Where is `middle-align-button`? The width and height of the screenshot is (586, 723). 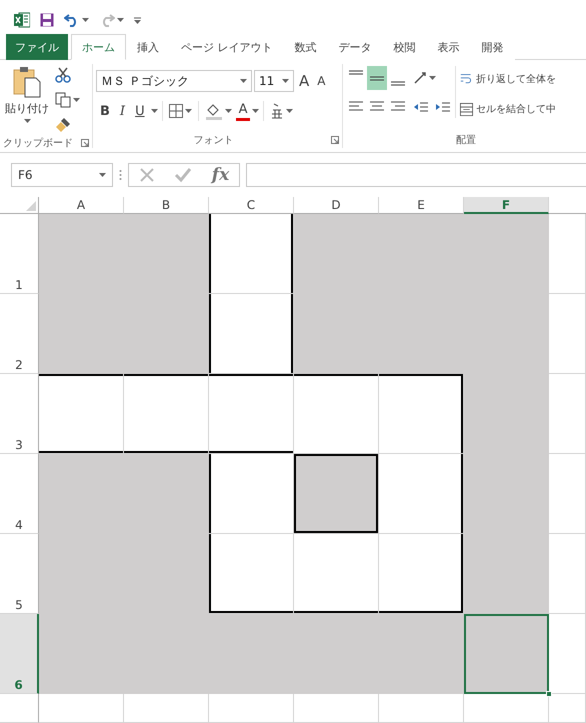 middle-align-button is located at coordinates (377, 78).